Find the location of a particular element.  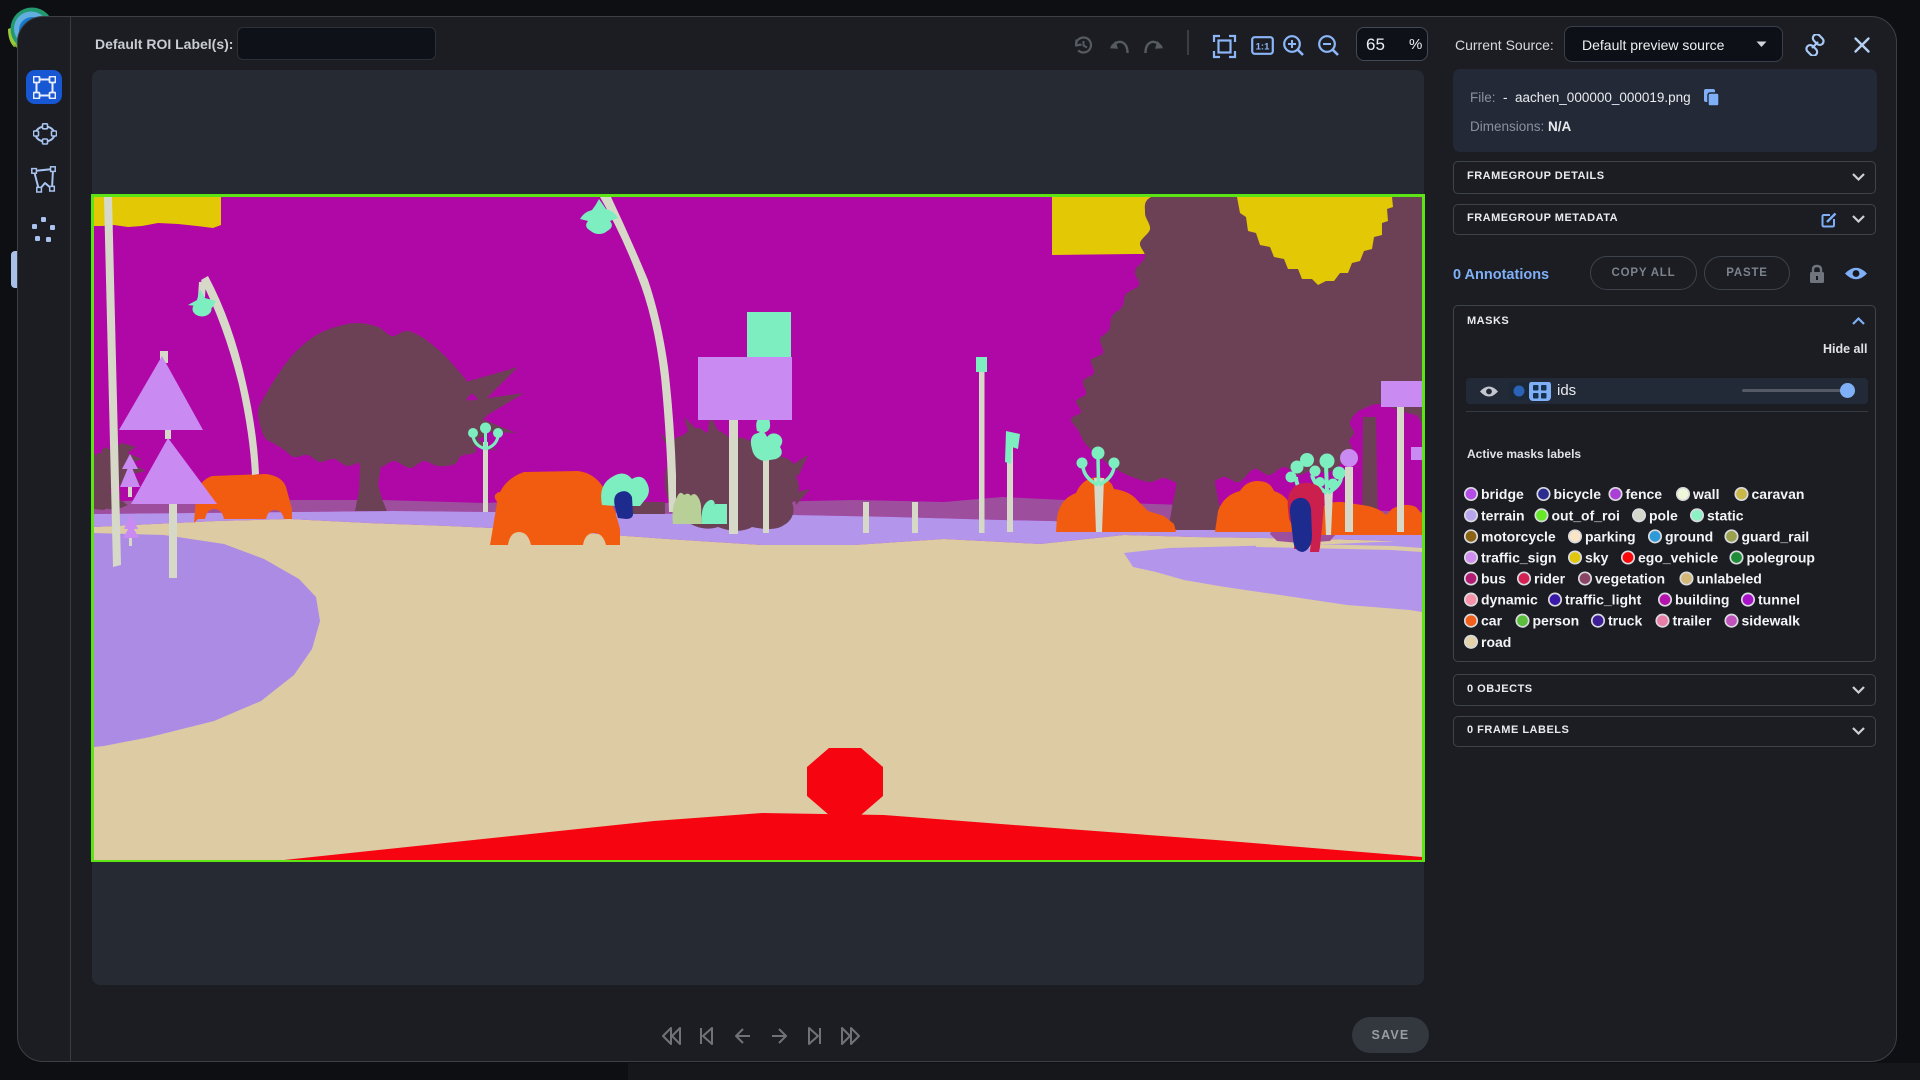

svg-text: fence is located at coordinates (1644, 494).